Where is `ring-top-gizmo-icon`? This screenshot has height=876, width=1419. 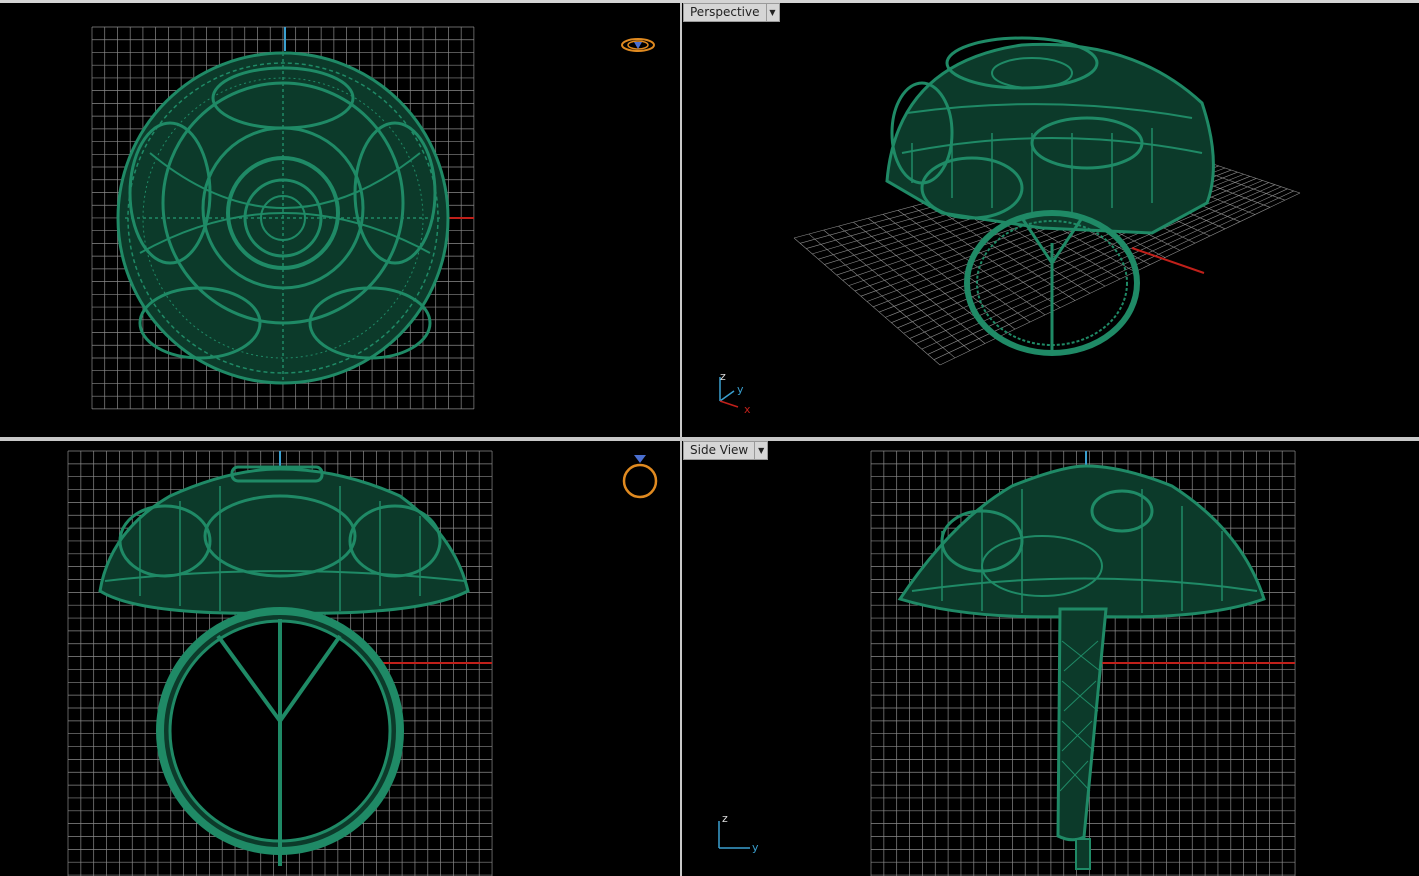 ring-top-gizmo-icon is located at coordinates (638, 45).